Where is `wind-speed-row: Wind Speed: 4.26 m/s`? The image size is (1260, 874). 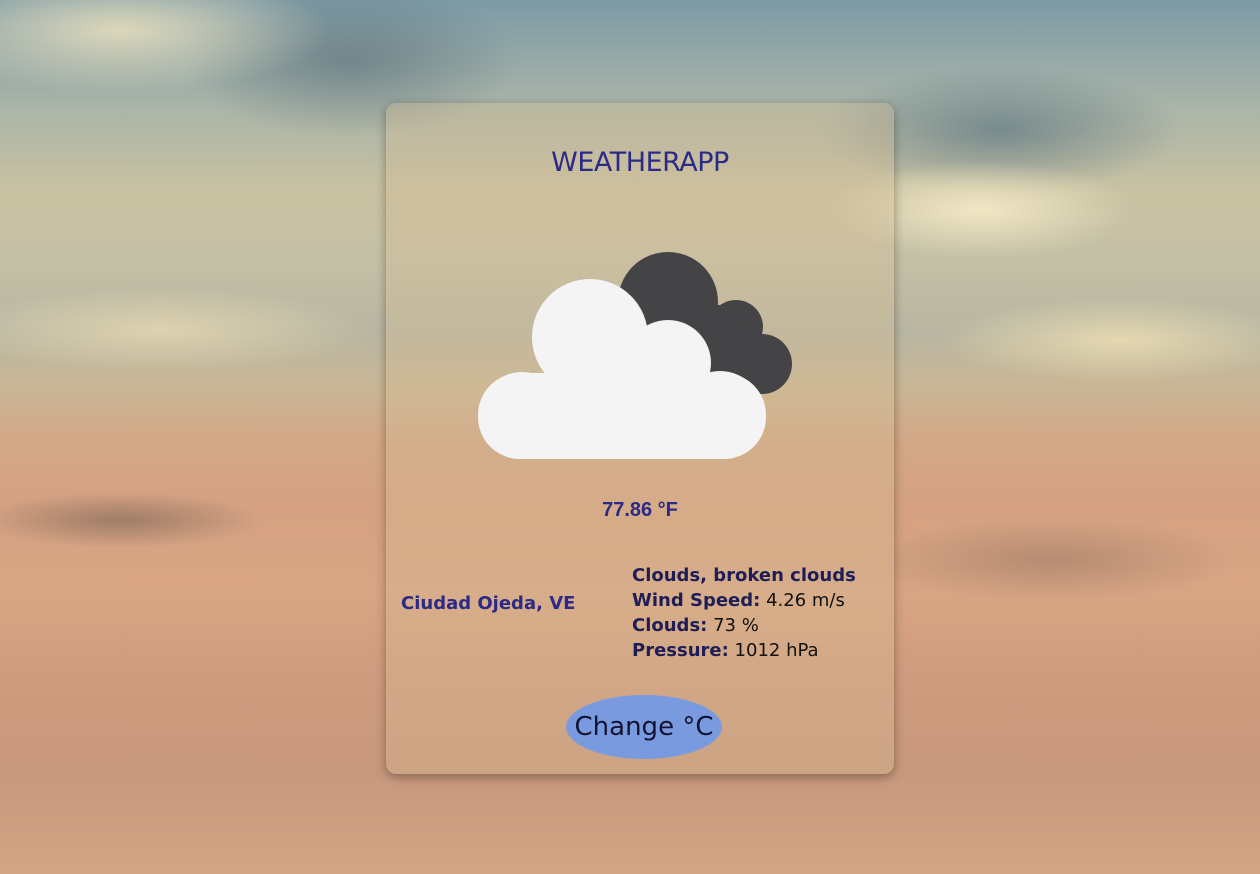
wind-speed-row: Wind Speed: 4.26 m/s is located at coordinates (744, 600).